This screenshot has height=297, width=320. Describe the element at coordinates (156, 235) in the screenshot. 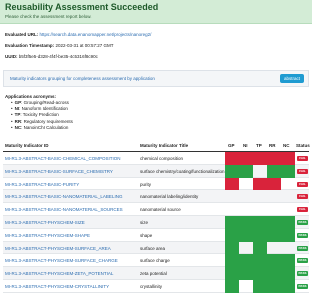

I see `table-row: MI-R1.3-ABSTRACT-PHYSCHEM-SHAPE shape PASS` at that location.